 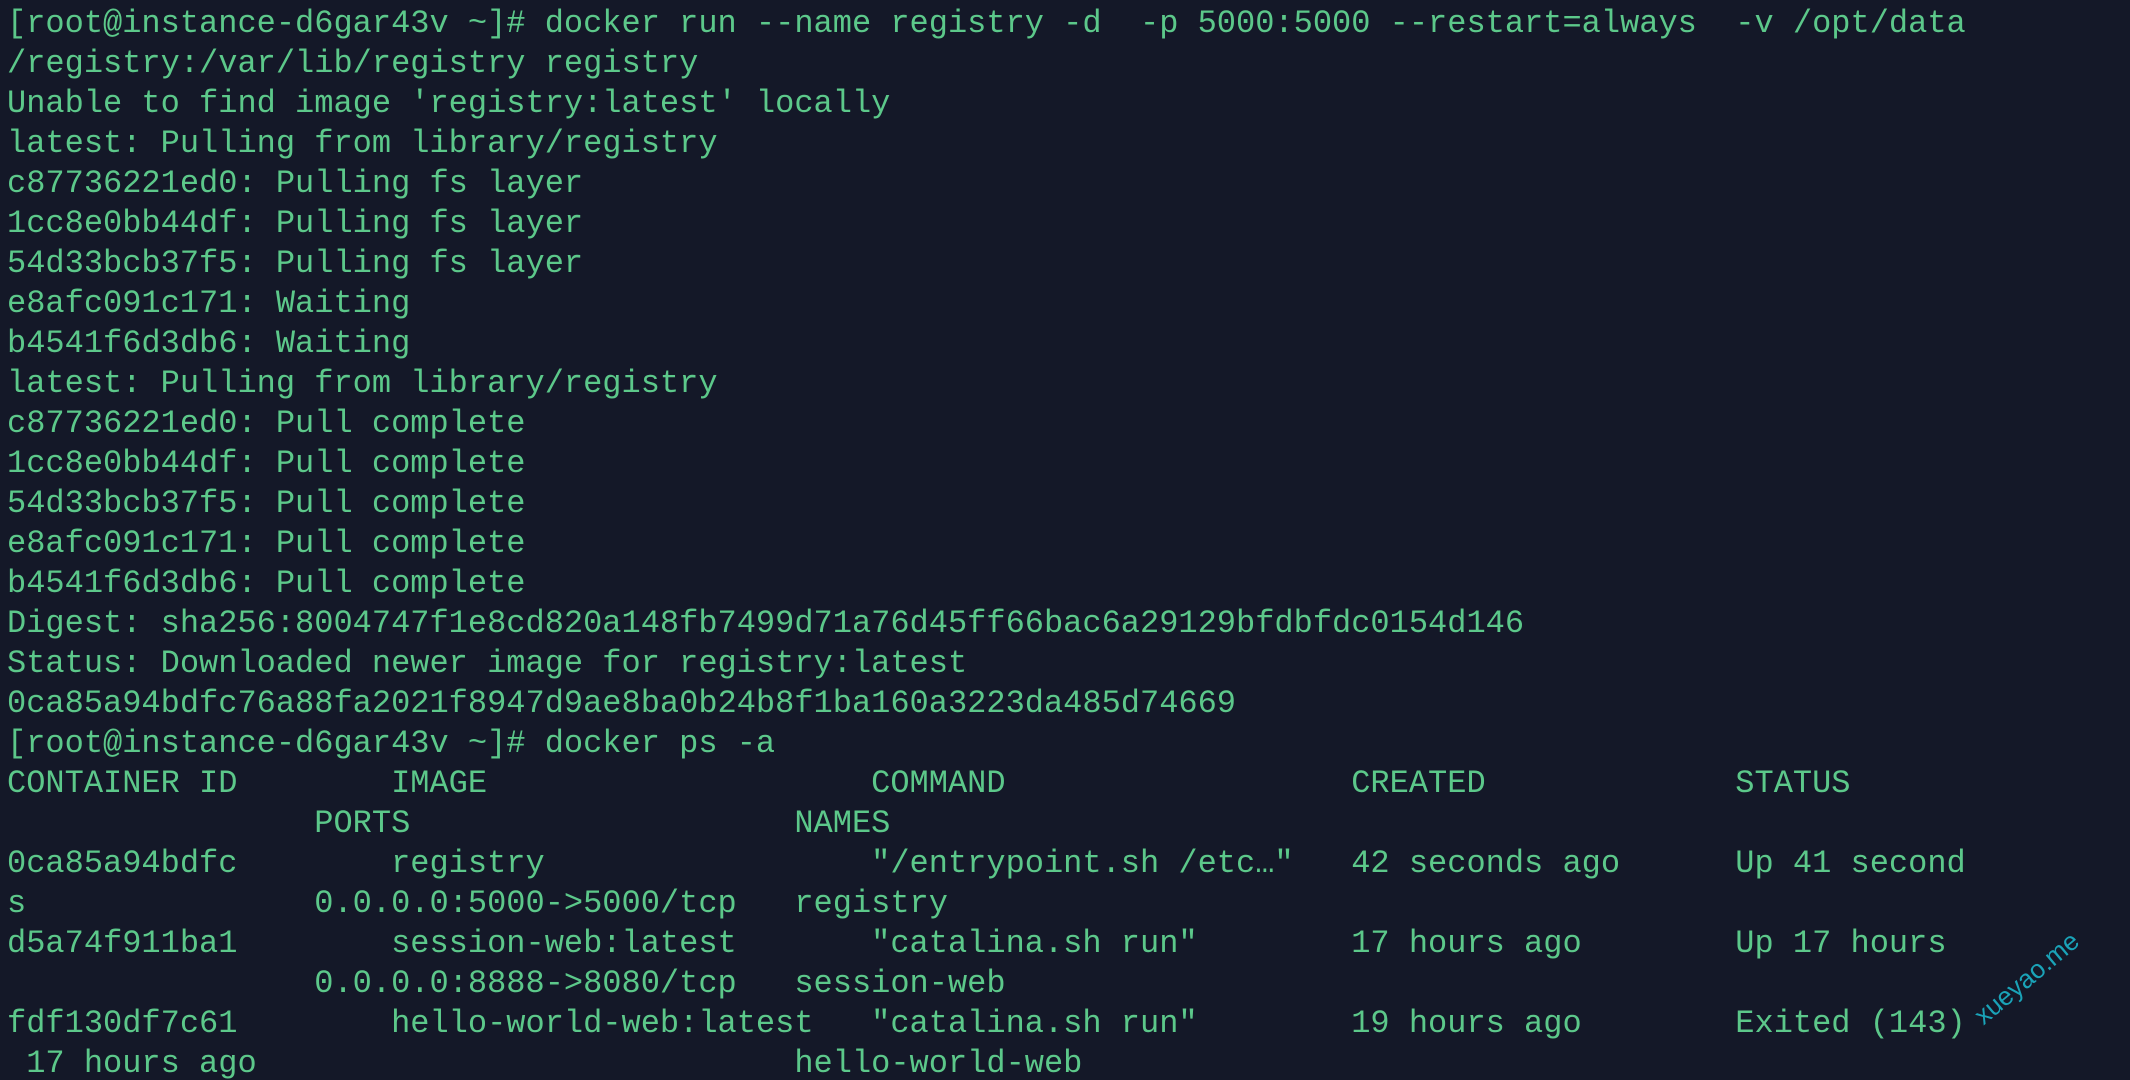 I want to click on output-line: 1cc8e0bb44df: Pull complete, so click(x=266, y=463).